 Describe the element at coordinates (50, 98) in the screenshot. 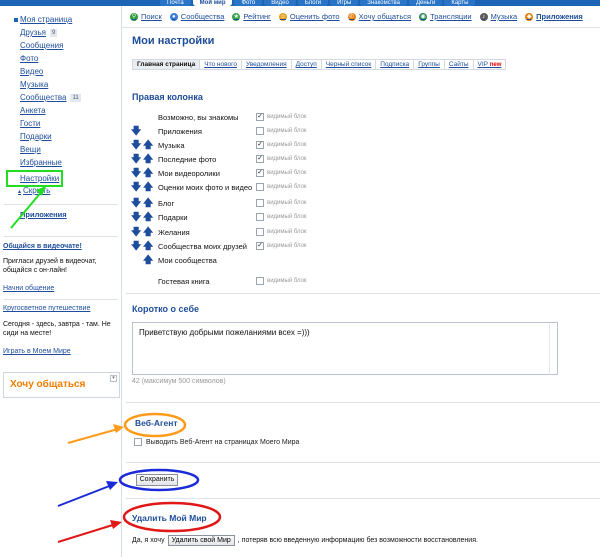

I see `sidebar-item-communities: Сообщества 11` at that location.